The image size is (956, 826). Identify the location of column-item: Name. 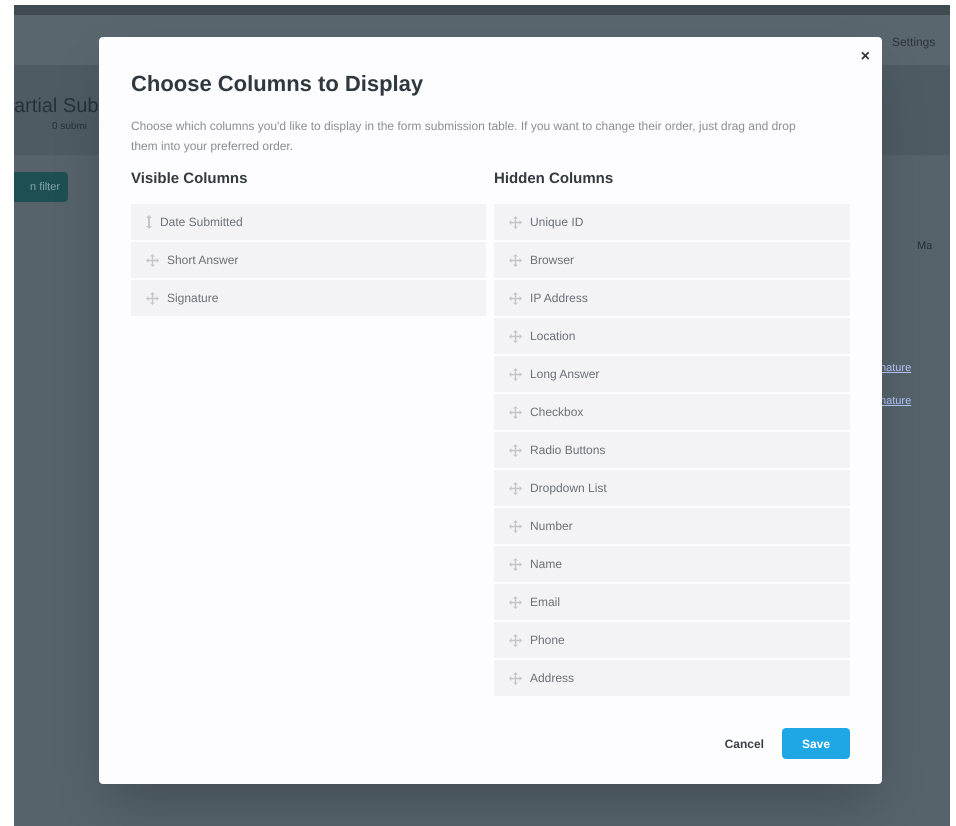
(672, 564).